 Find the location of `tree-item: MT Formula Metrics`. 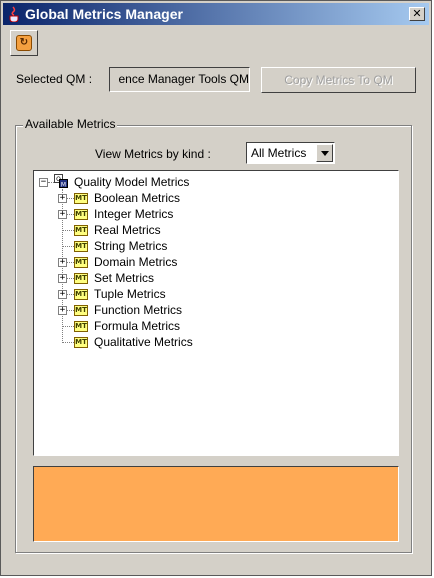

tree-item: MT Formula Metrics is located at coordinates (216, 326).